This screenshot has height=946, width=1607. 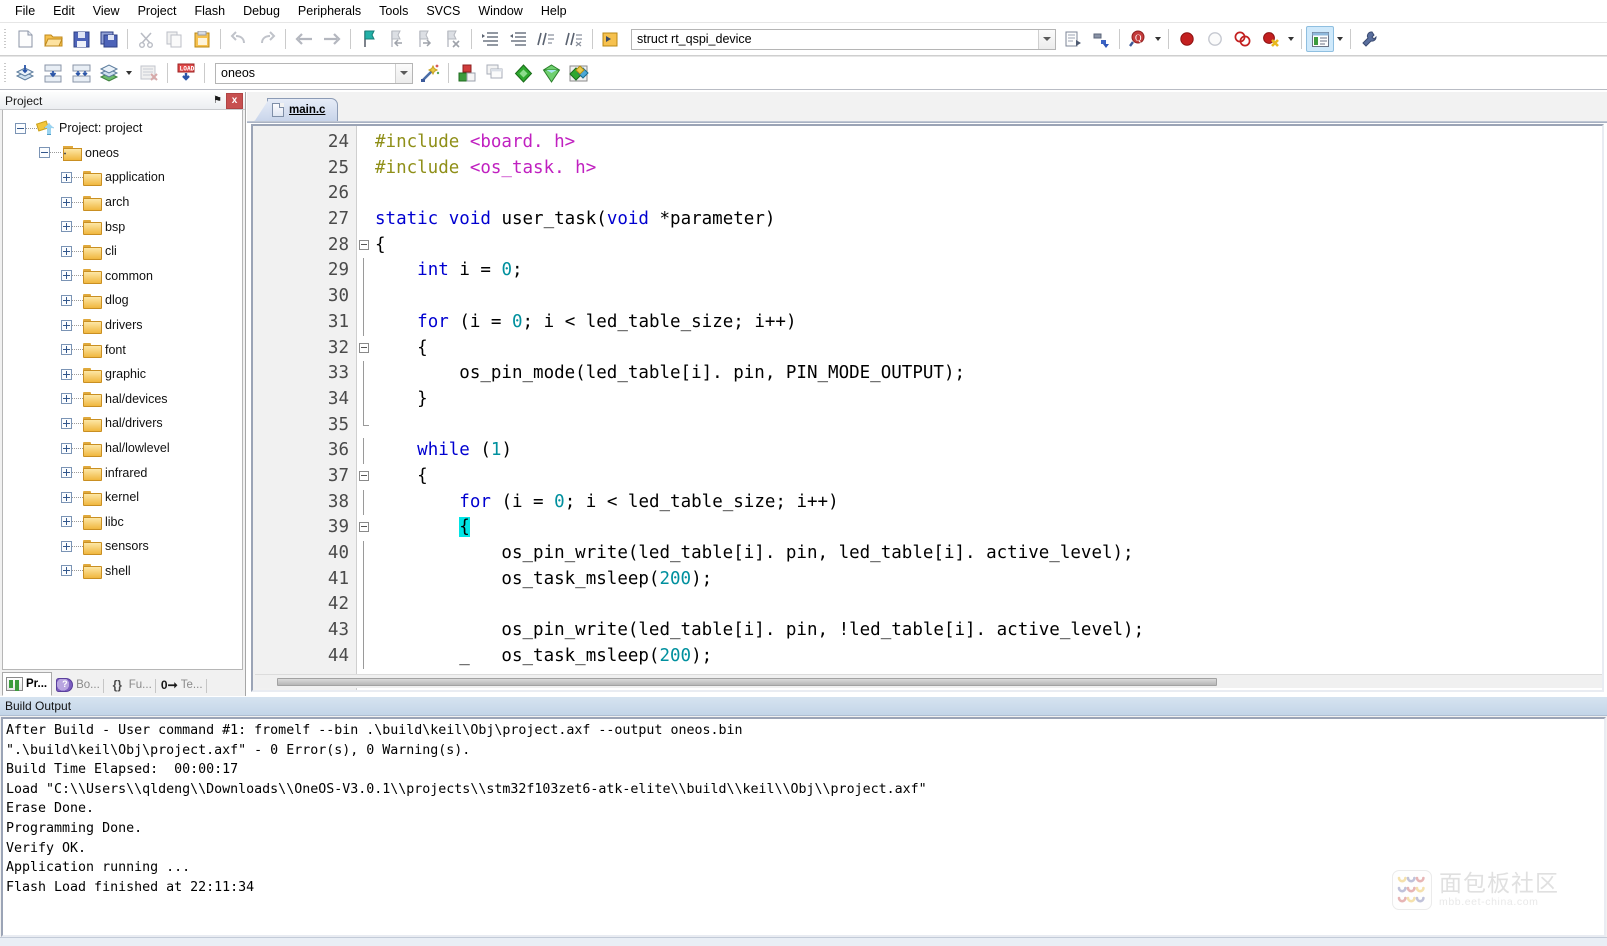 What do you see at coordinates (186, 73) in the screenshot?
I see `load-flash-icon: LOAD` at bounding box center [186, 73].